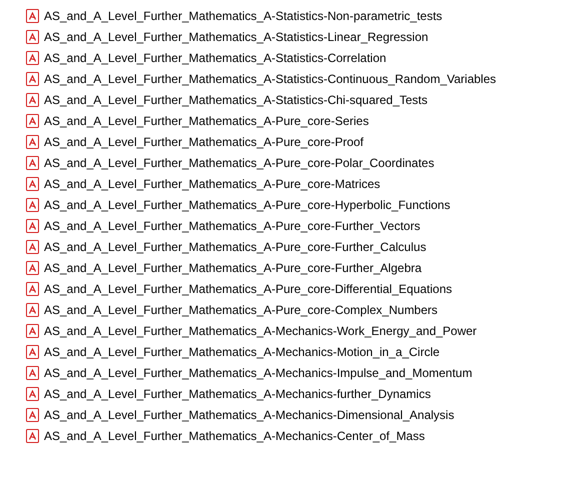 This screenshot has width=568, height=490. What do you see at coordinates (204, 141) in the screenshot?
I see `file-name: AS_and_A_Level_Further_Mathematics_A-Pure_core-Proof` at bounding box center [204, 141].